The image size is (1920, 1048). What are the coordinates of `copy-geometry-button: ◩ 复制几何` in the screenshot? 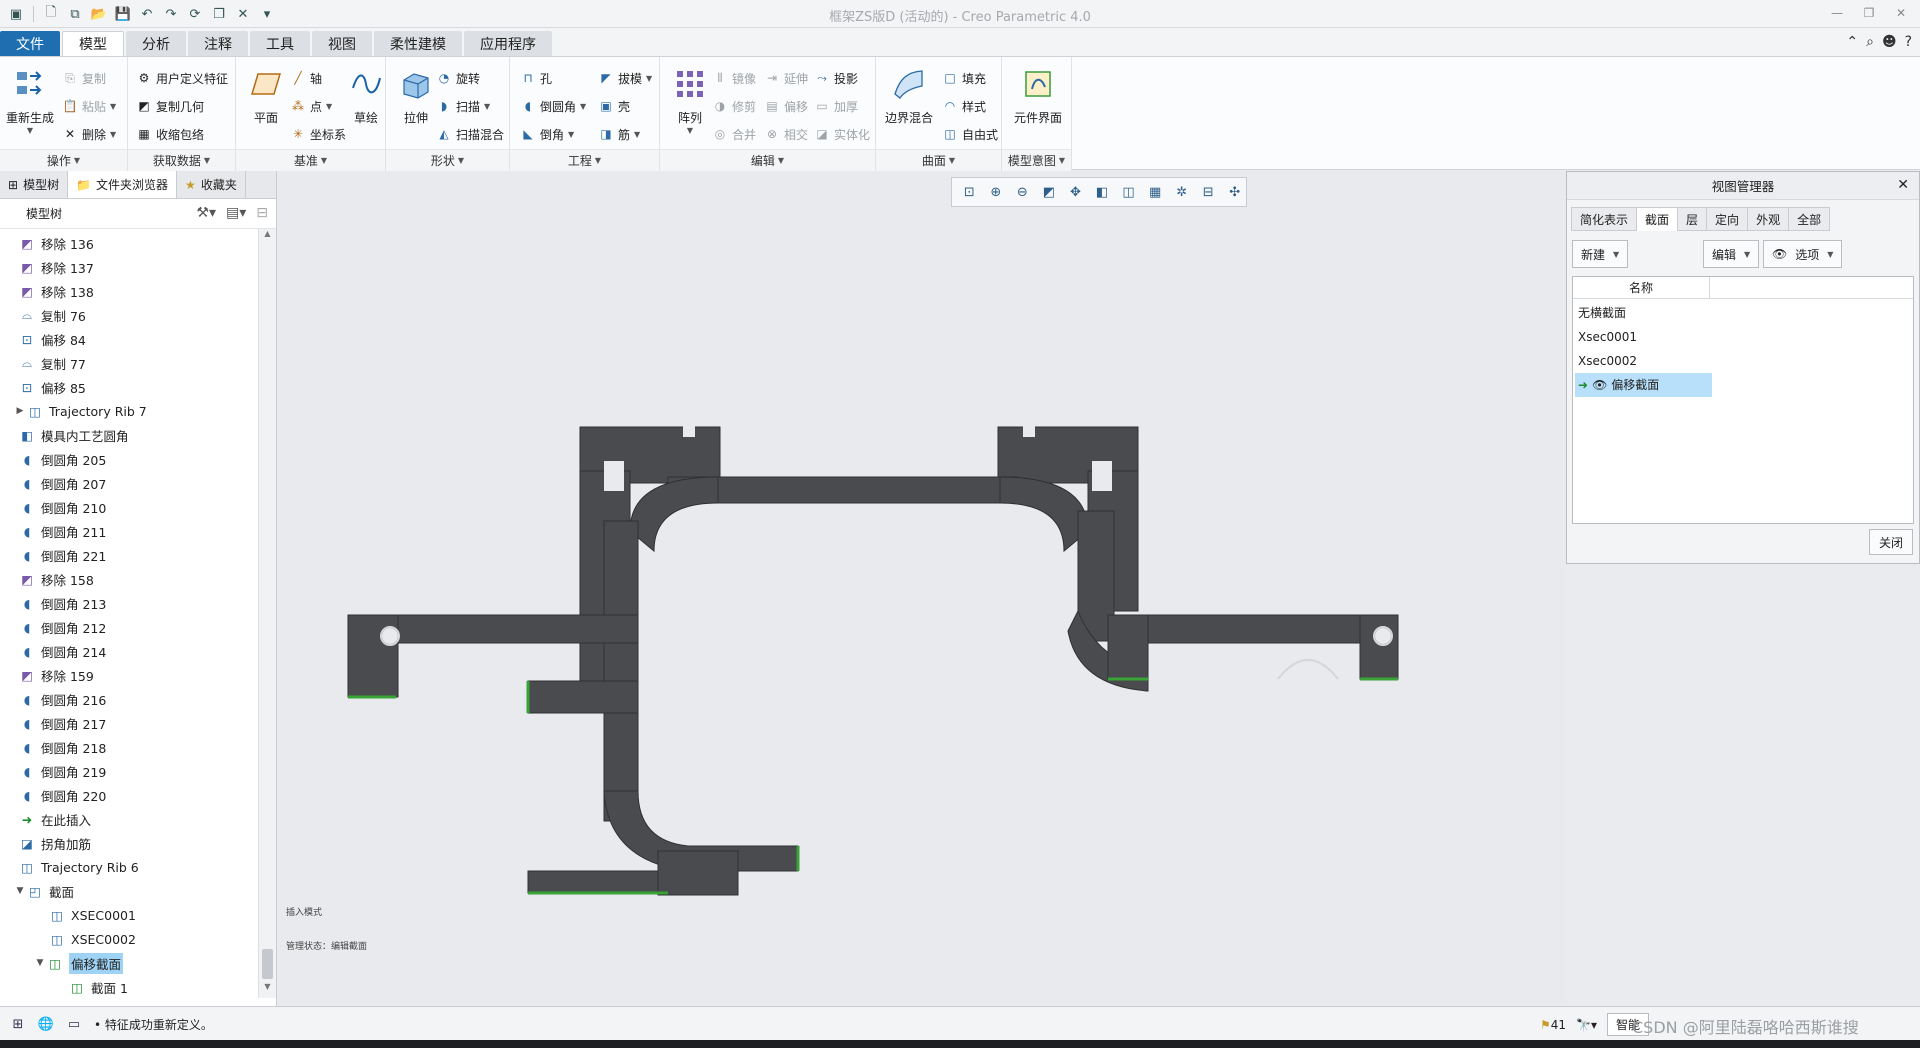 It's located at (170, 106).